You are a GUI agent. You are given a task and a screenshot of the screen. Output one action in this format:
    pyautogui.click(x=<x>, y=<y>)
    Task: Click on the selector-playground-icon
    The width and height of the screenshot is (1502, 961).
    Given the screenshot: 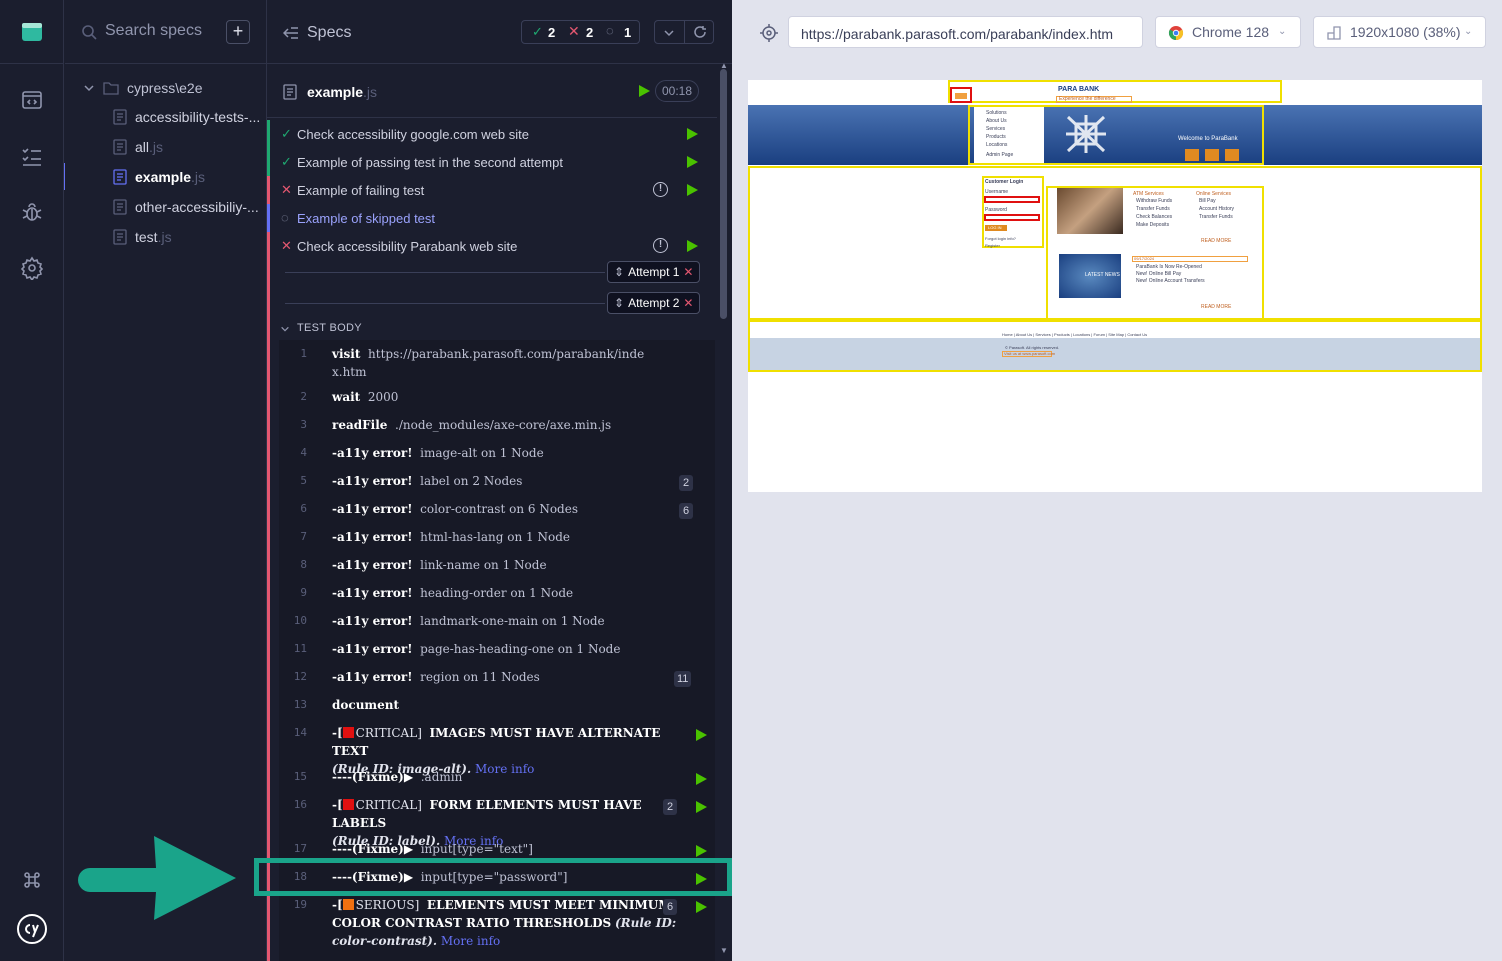 What is the action you would take?
    pyautogui.click(x=769, y=33)
    